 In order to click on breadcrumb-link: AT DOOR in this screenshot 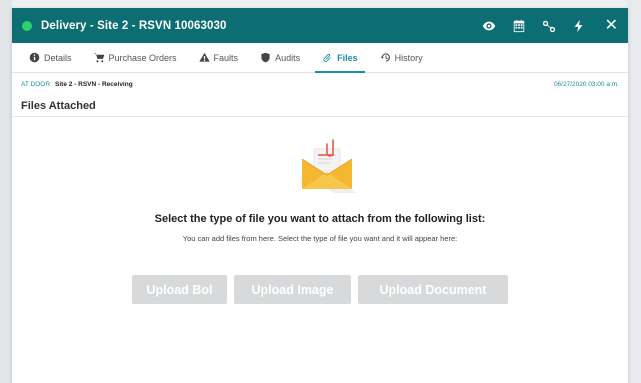, I will do `click(35, 84)`.